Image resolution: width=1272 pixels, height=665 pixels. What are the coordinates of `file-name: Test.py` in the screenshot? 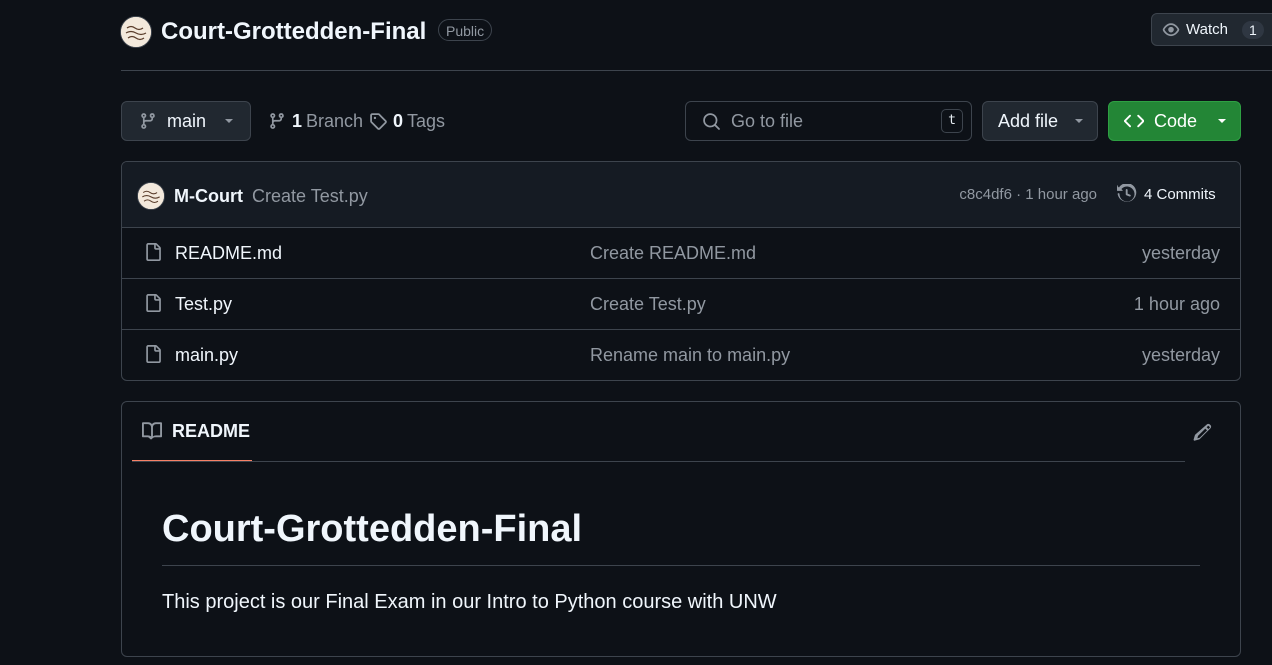 It's located at (203, 304).